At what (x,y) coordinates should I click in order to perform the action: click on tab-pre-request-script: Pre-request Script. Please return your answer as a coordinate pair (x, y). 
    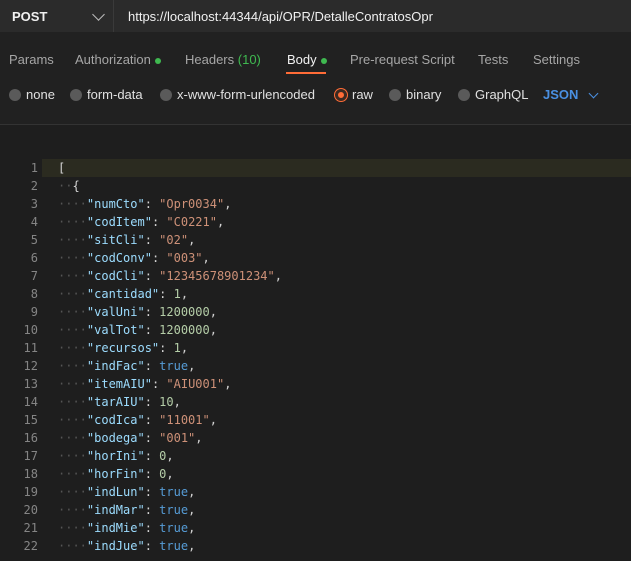
    Looking at the image, I should click on (402, 59).